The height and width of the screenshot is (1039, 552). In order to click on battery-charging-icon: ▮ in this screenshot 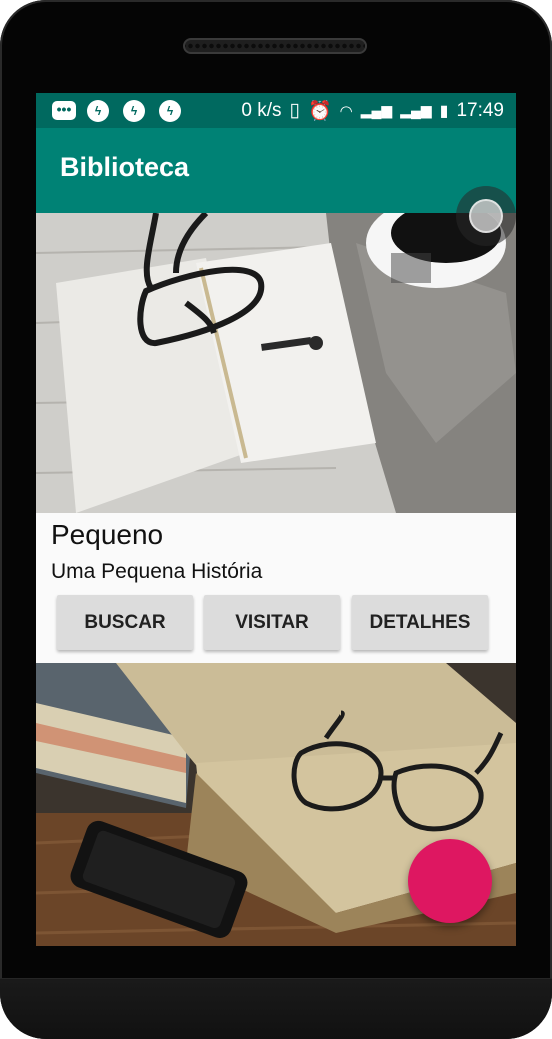, I will do `click(444, 111)`.